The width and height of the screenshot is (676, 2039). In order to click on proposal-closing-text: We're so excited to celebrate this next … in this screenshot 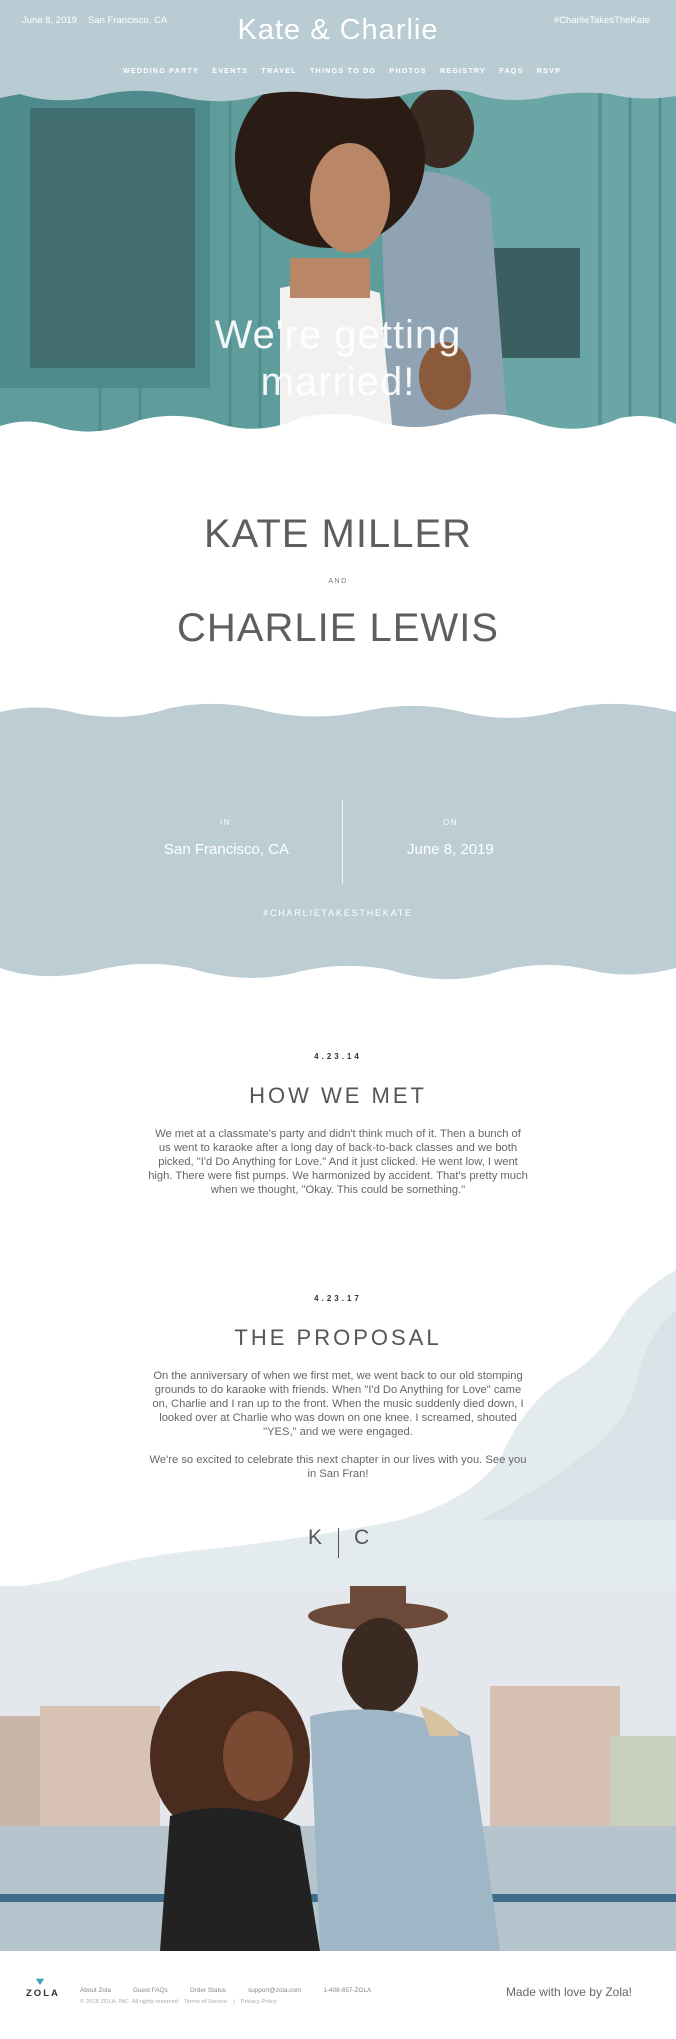, I will do `click(338, 1467)`.